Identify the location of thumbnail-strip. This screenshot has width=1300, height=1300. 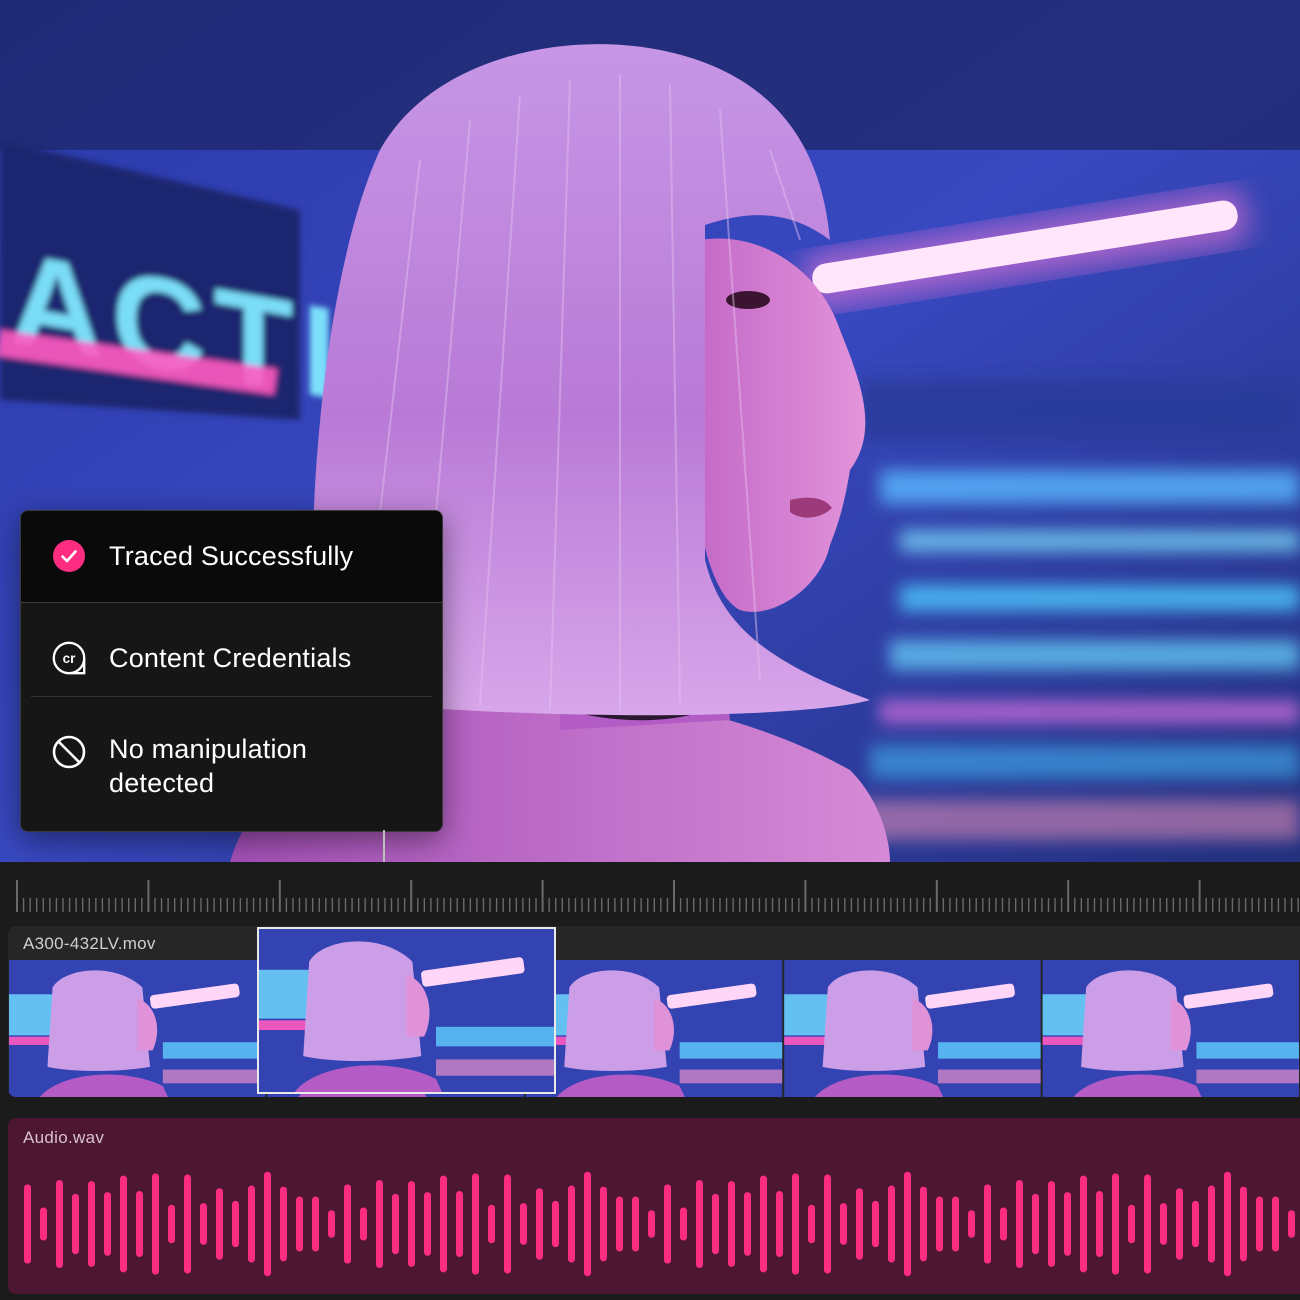
(654, 1028).